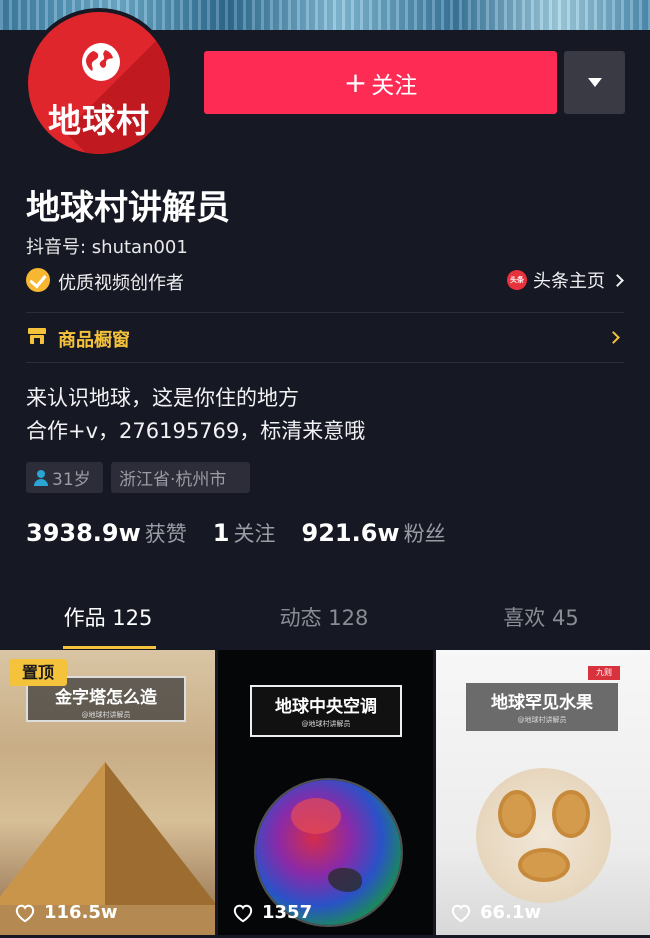 Image resolution: width=650 pixels, height=938 pixels. What do you see at coordinates (425, 533) in the screenshot?
I see `followers-label: 粉丝` at bounding box center [425, 533].